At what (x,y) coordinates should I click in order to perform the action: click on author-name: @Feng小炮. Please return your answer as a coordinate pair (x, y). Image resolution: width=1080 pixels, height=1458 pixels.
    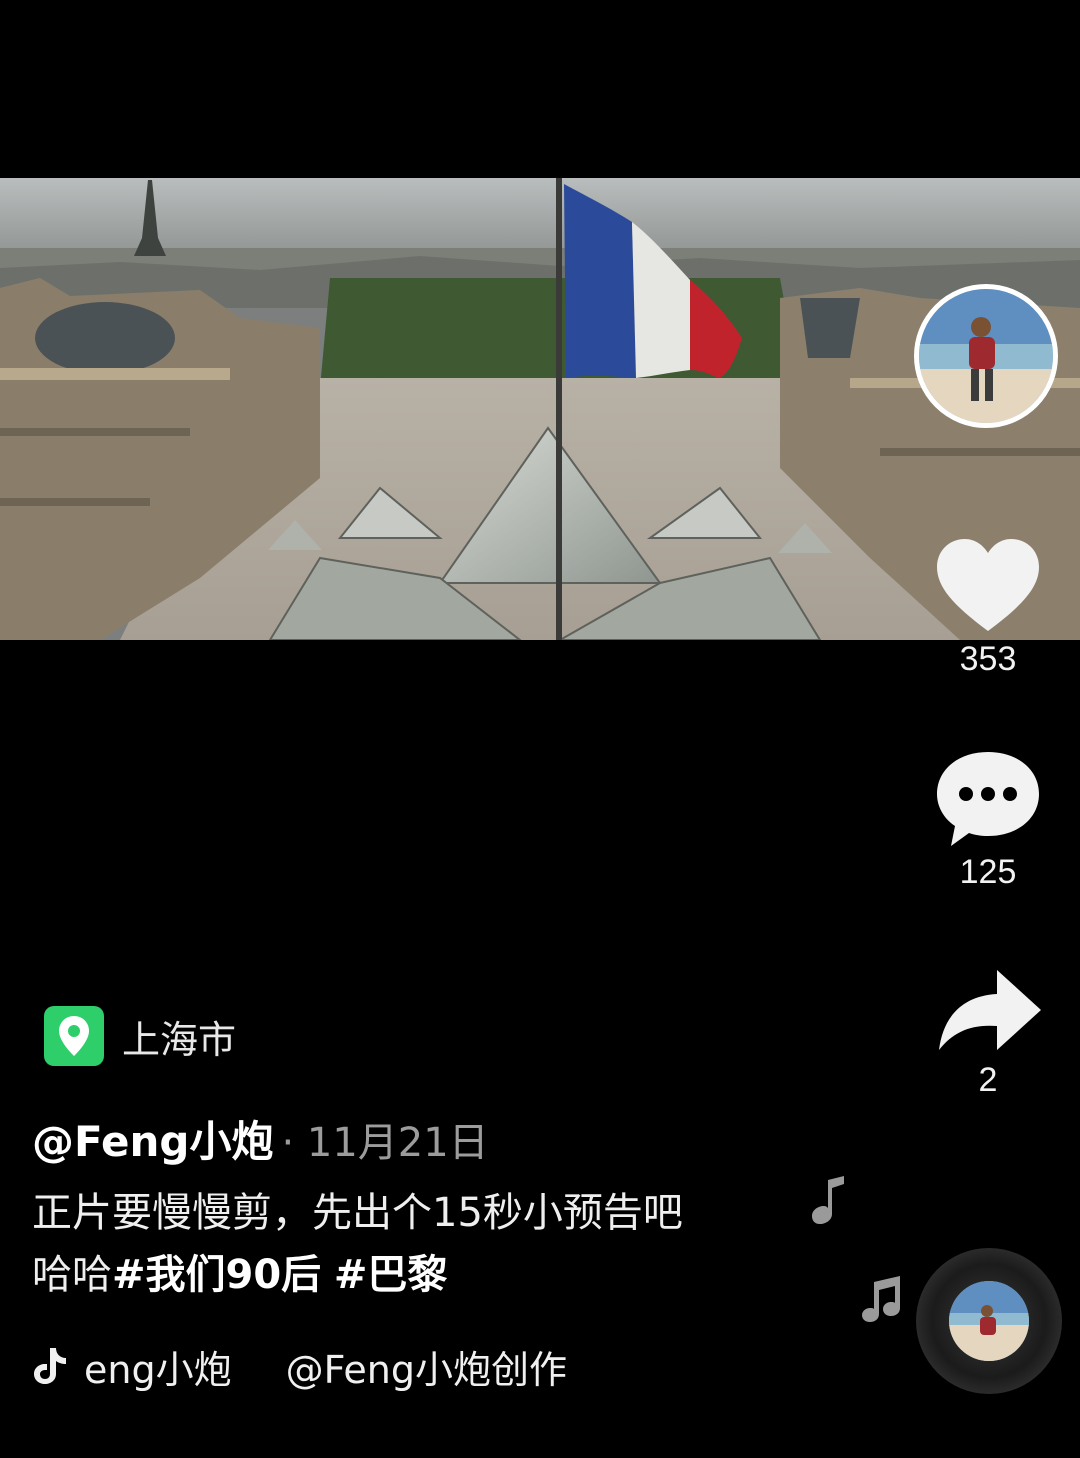
    Looking at the image, I should click on (152, 1138).